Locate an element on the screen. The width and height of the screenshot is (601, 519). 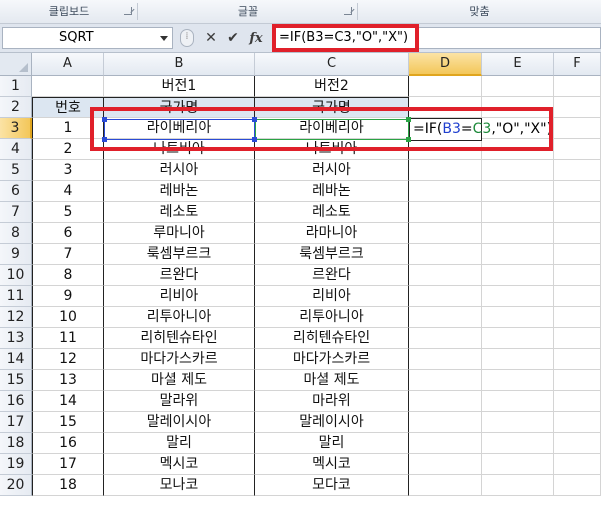
row-header-14: 14 is located at coordinates (16, 359).